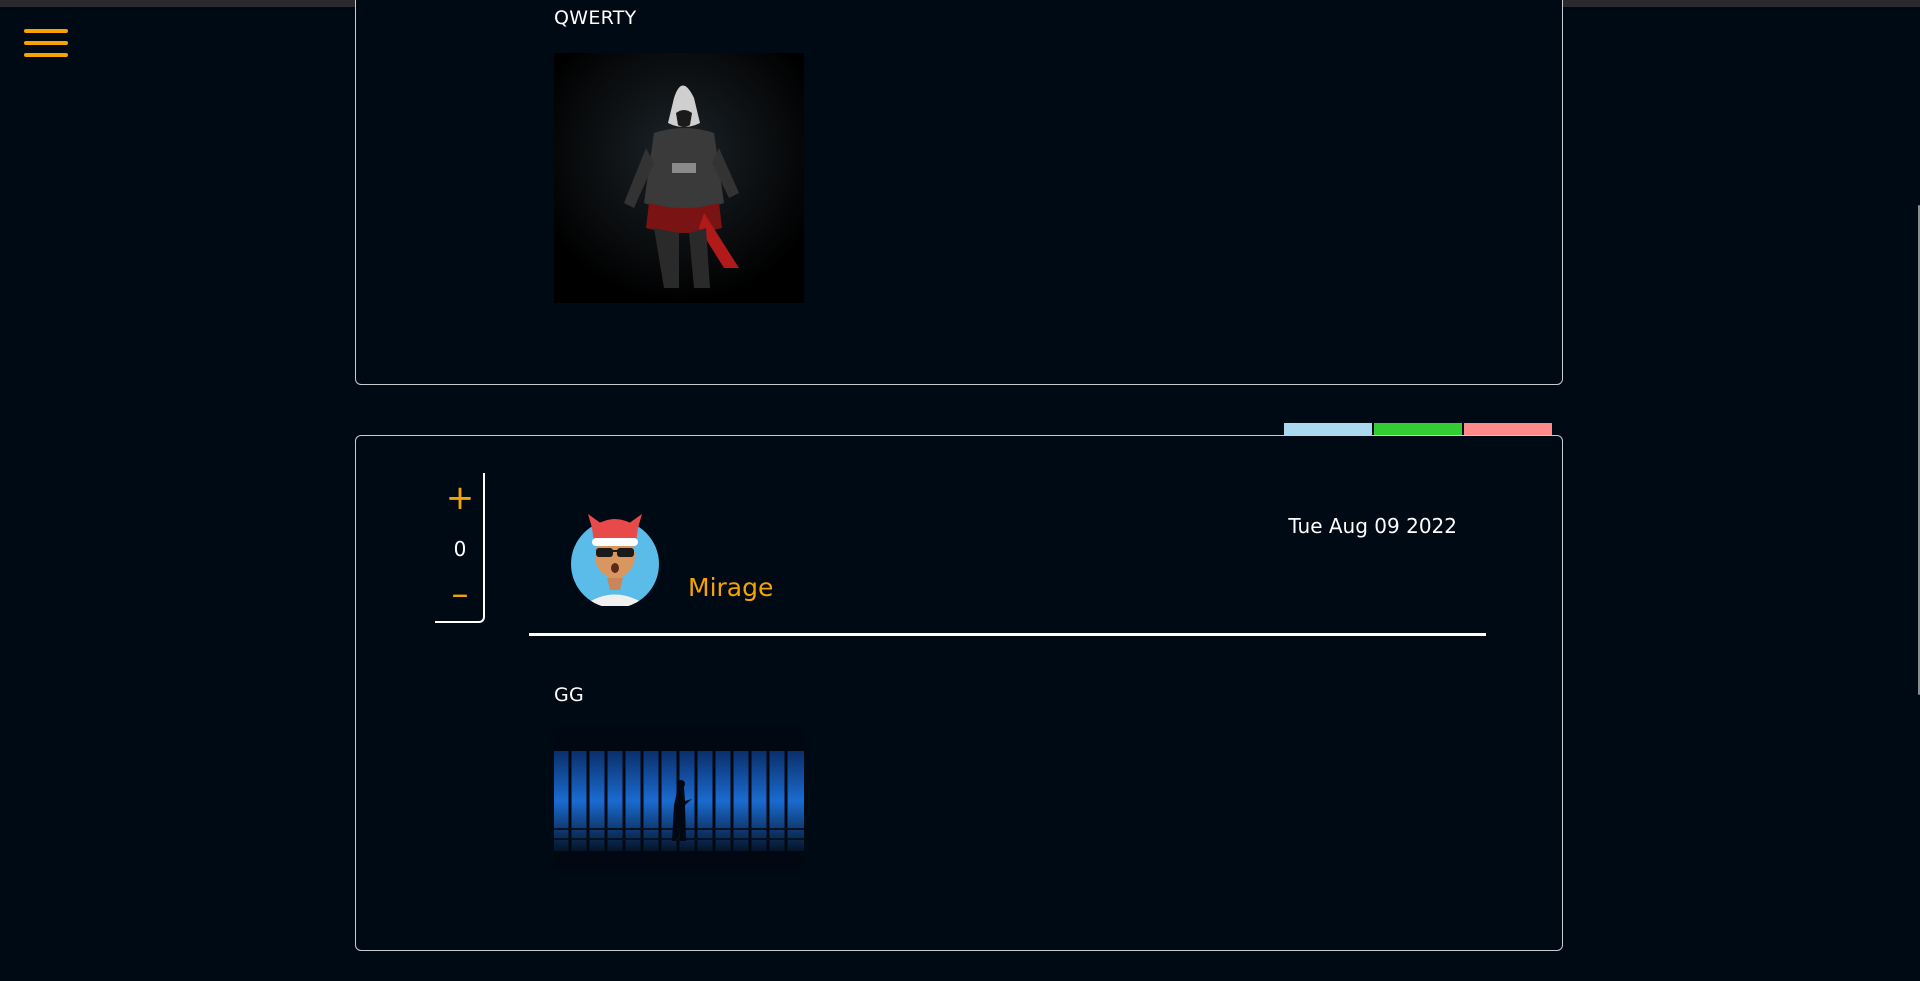 The width and height of the screenshot is (1920, 981). Describe the element at coordinates (615, 561) in the screenshot. I see `user-avatar-icon` at that location.